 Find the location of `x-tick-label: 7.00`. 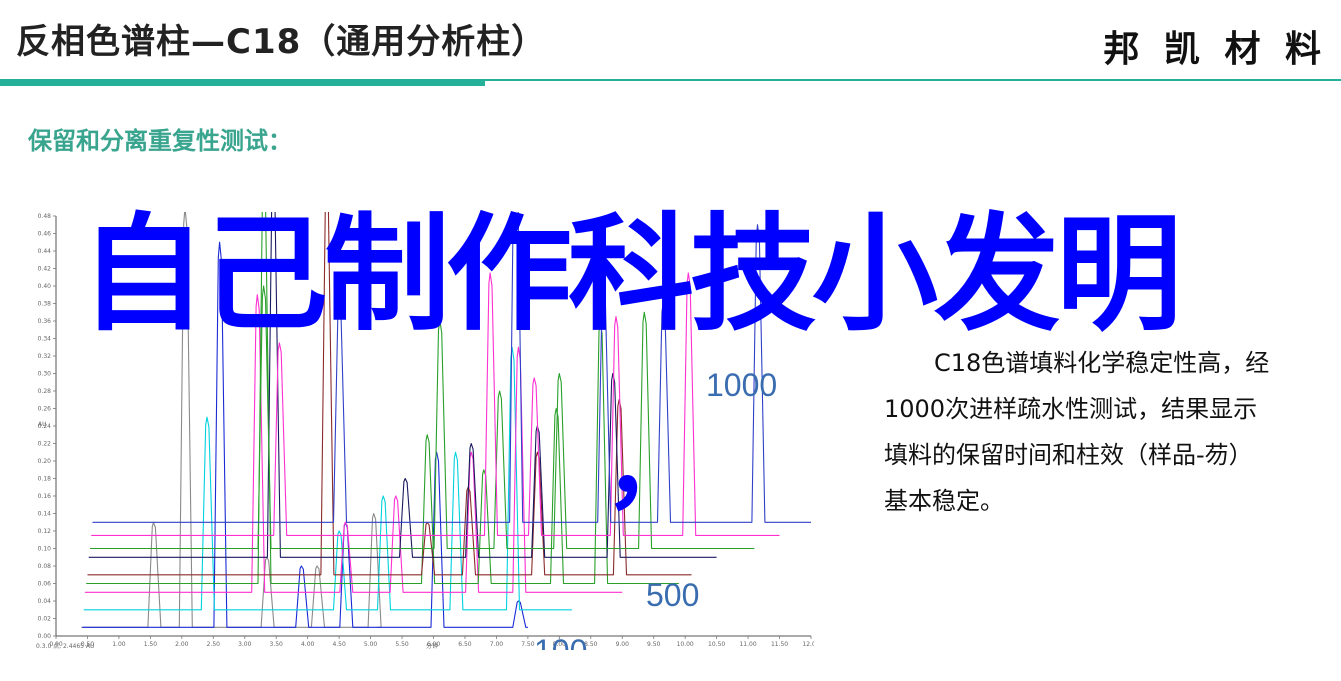

x-tick-label: 7.00 is located at coordinates (497, 644).